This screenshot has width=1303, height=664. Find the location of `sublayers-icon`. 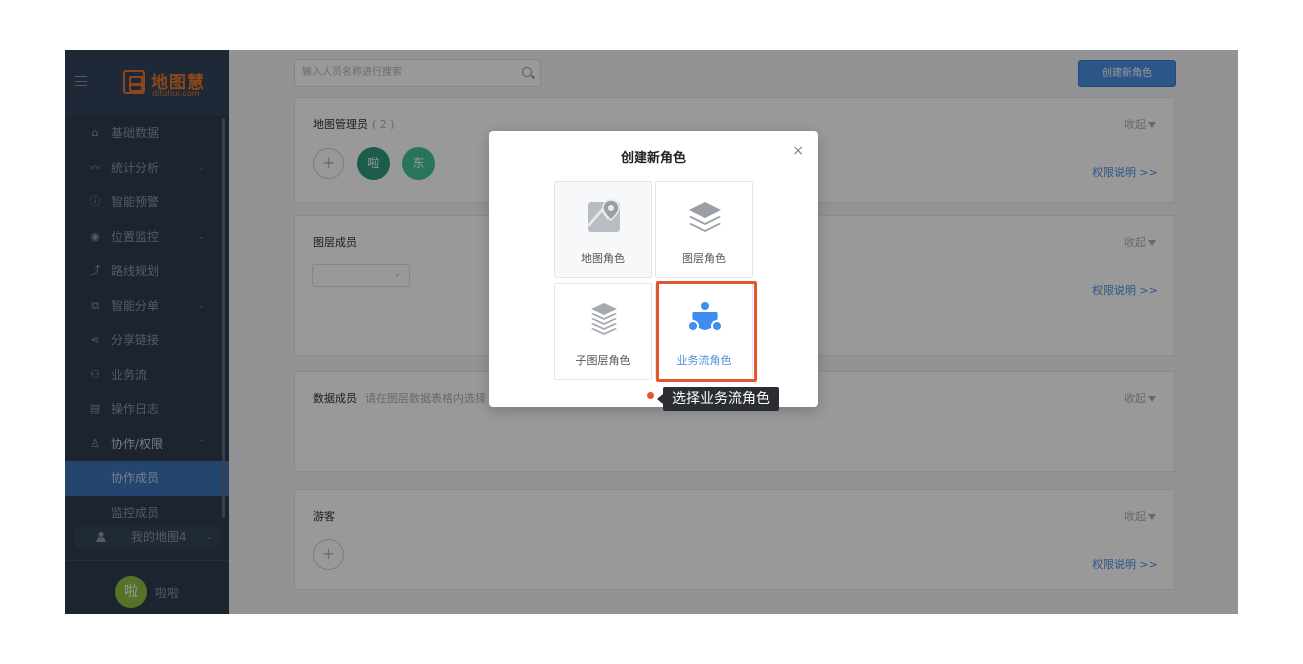

sublayers-icon is located at coordinates (604, 319).